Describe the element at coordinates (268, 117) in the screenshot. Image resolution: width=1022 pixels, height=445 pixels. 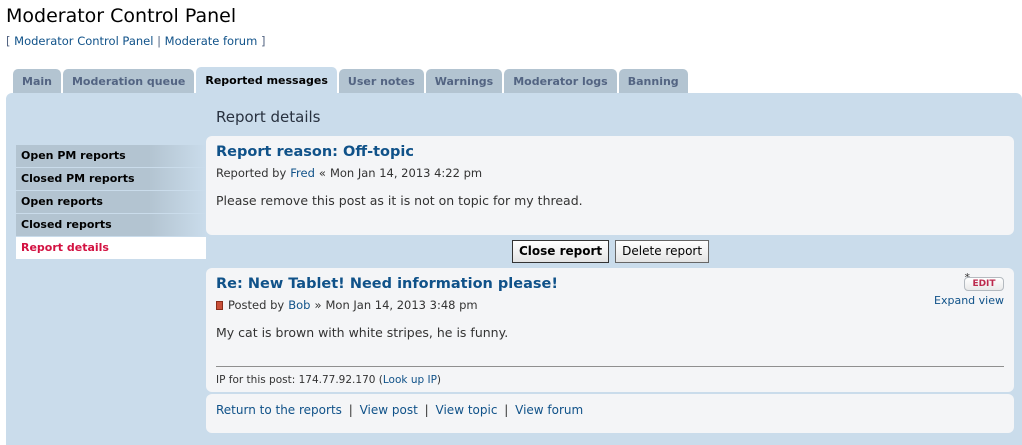
I see `section-title: Report details` at that location.